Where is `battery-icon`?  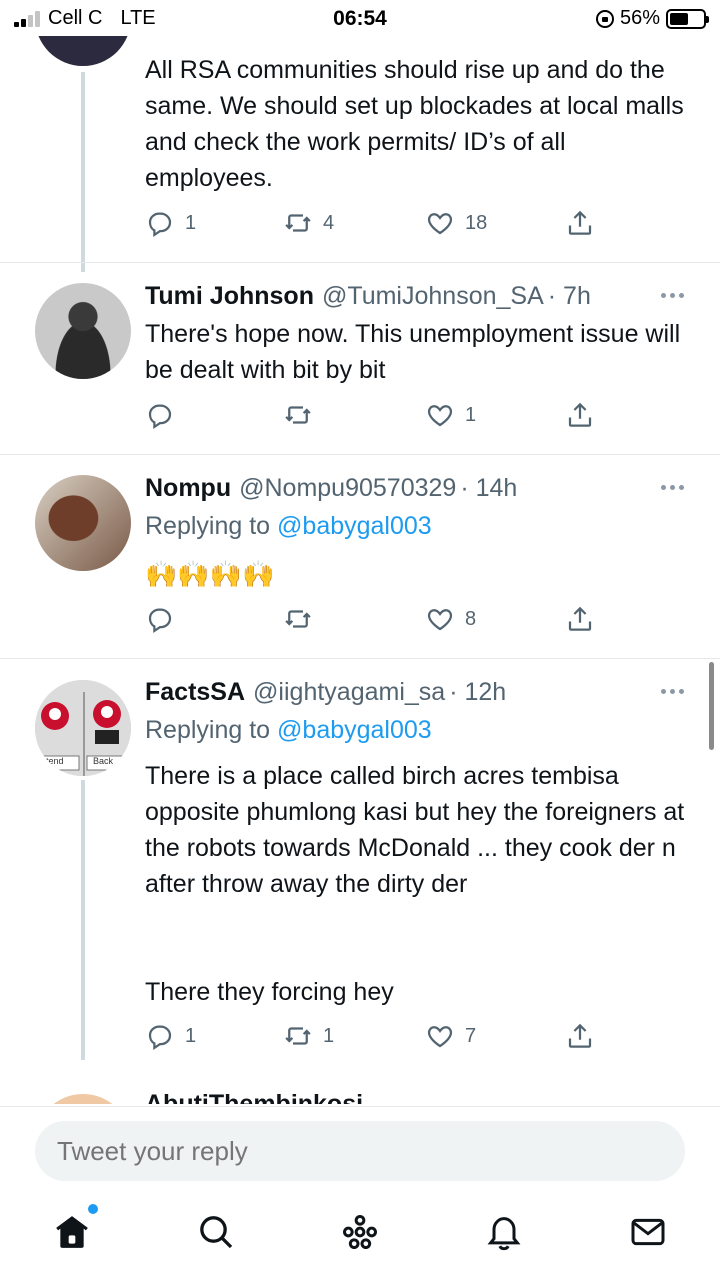 battery-icon is located at coordinates (687, 18).